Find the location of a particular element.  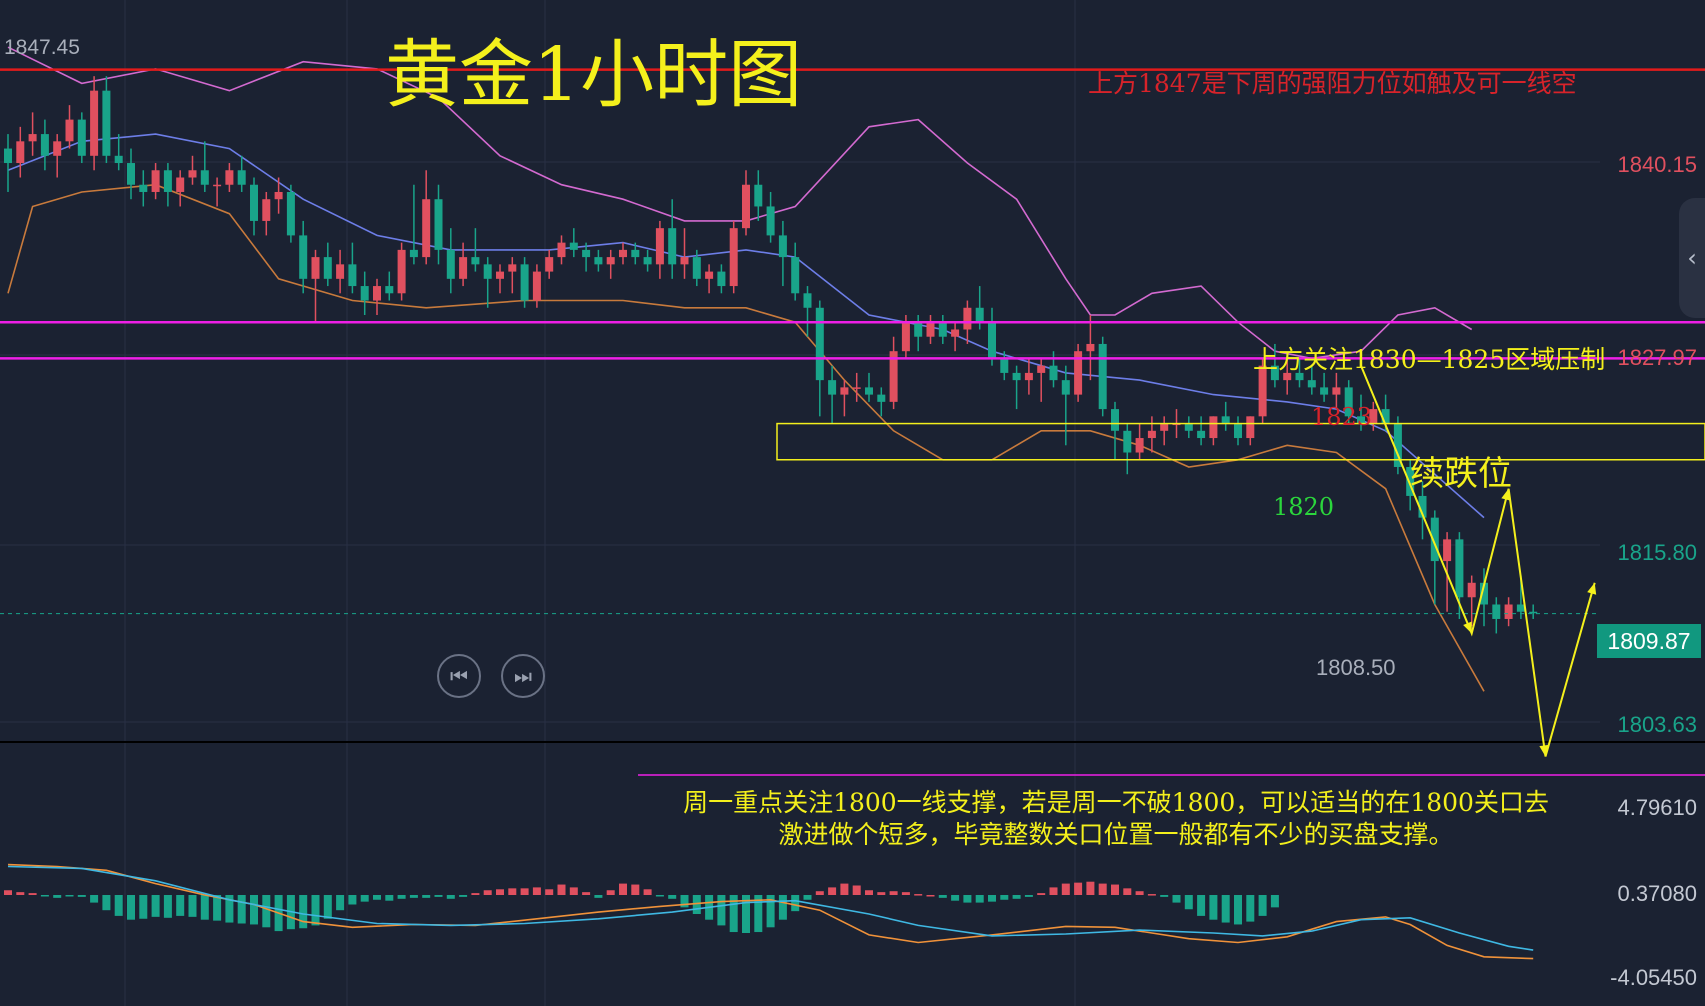

level-1820-label: 1820 is located at coordinates (1304, 507).